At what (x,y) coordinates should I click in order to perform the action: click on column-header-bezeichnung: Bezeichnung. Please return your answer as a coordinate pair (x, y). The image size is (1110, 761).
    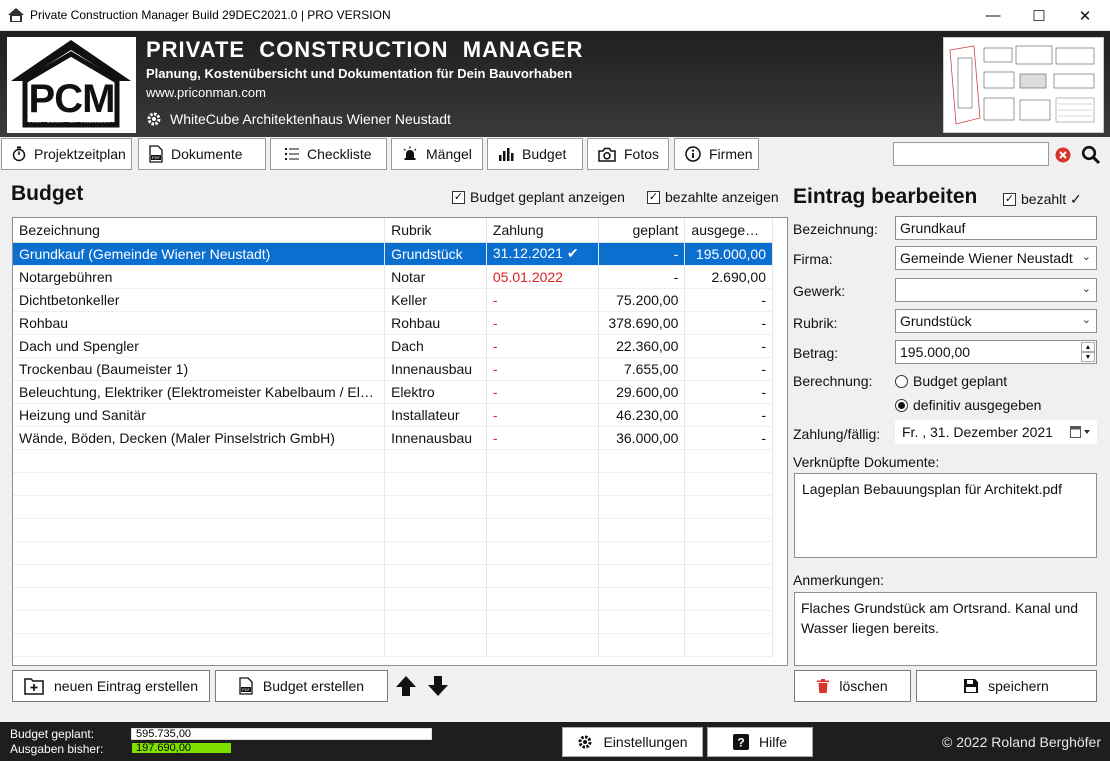
    Looking at the image, I should click on (199, 230).